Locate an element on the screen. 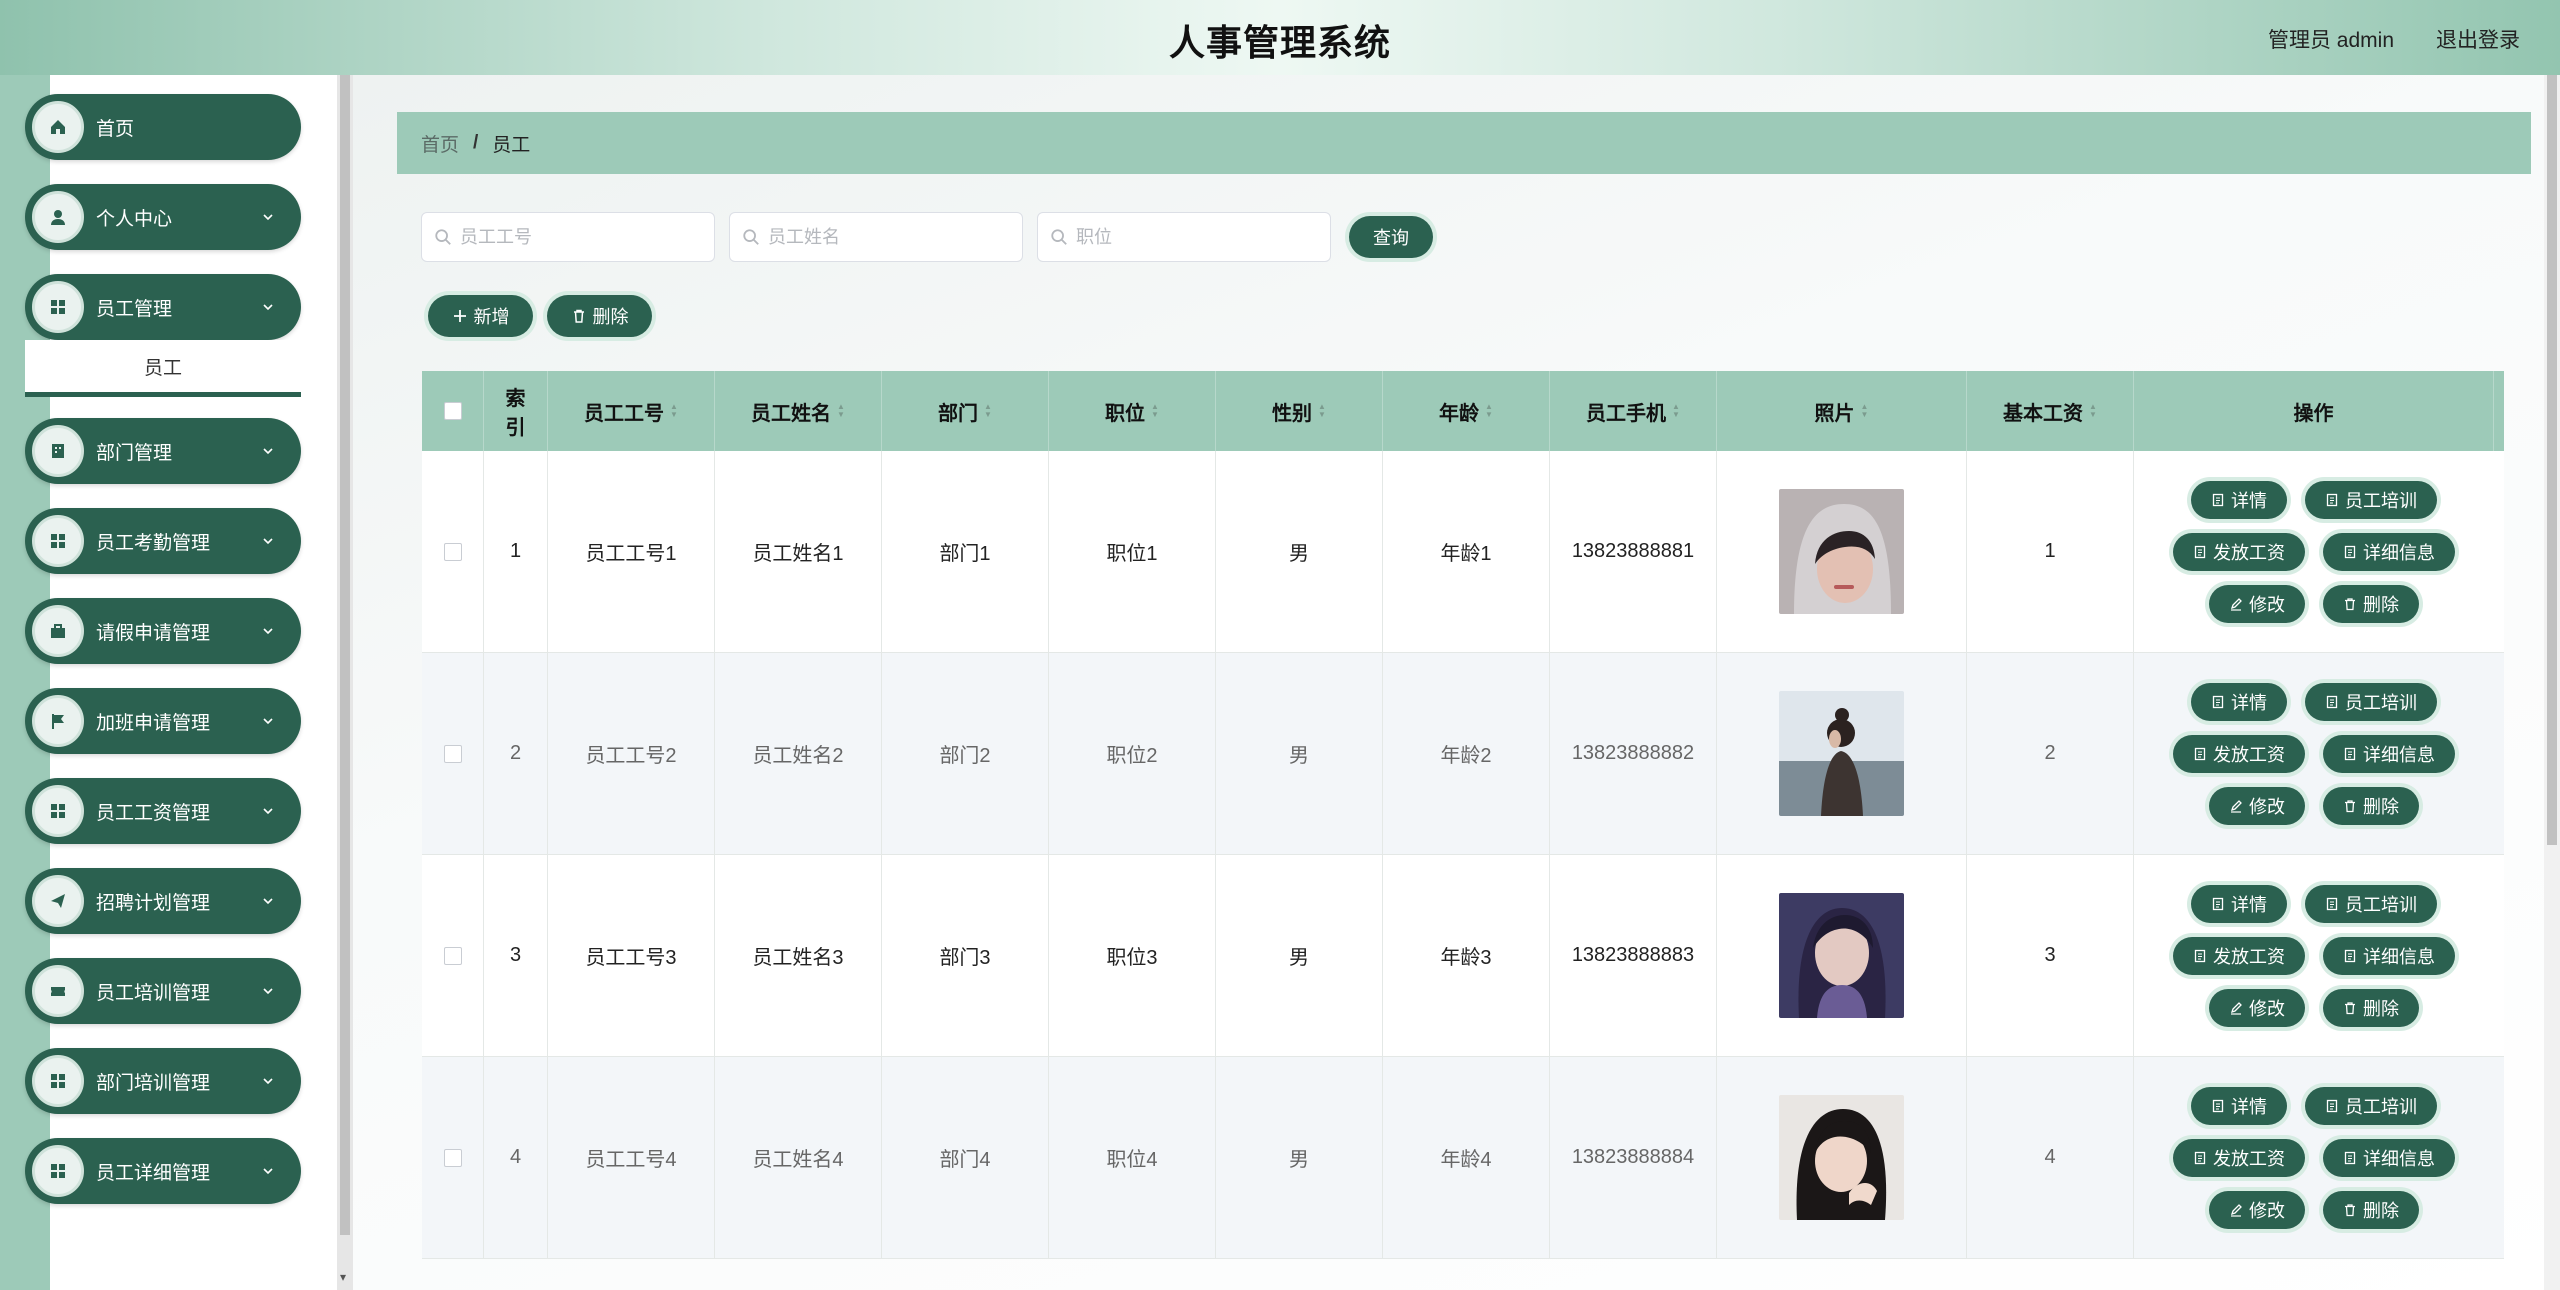 The height and width of the screenshot is (1290, 2560). sidebar-item: 个人中心 is located at coordinates (163, 217).